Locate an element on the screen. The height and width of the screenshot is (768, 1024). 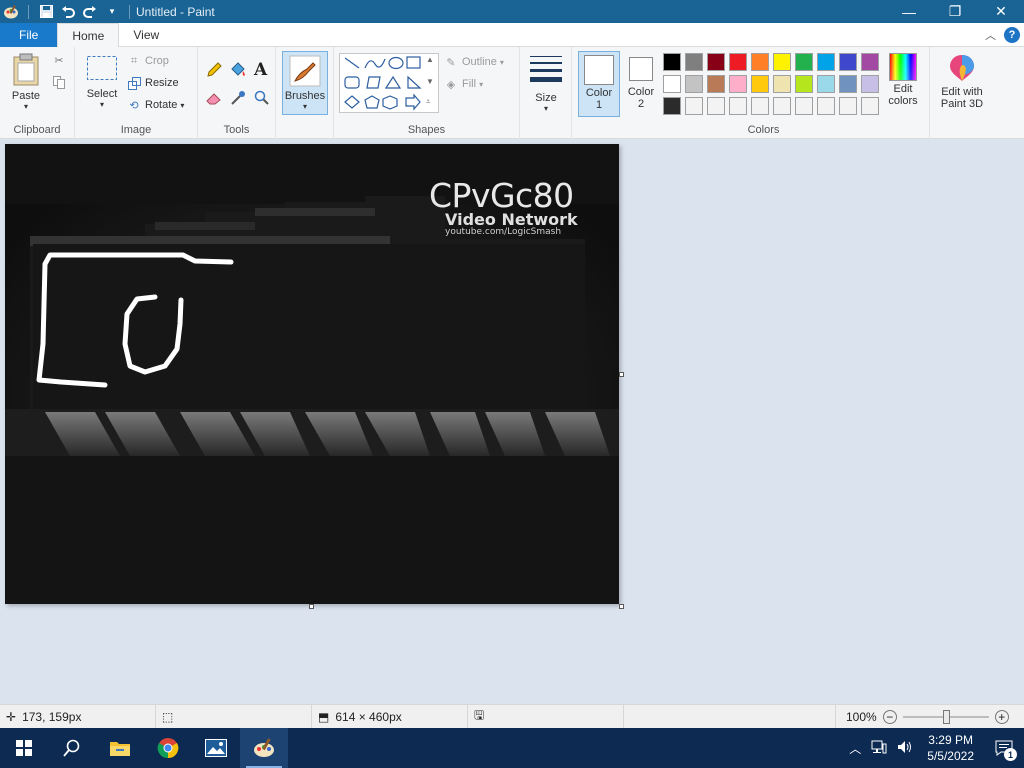
undo-icon is located at coordinates (68, 11).